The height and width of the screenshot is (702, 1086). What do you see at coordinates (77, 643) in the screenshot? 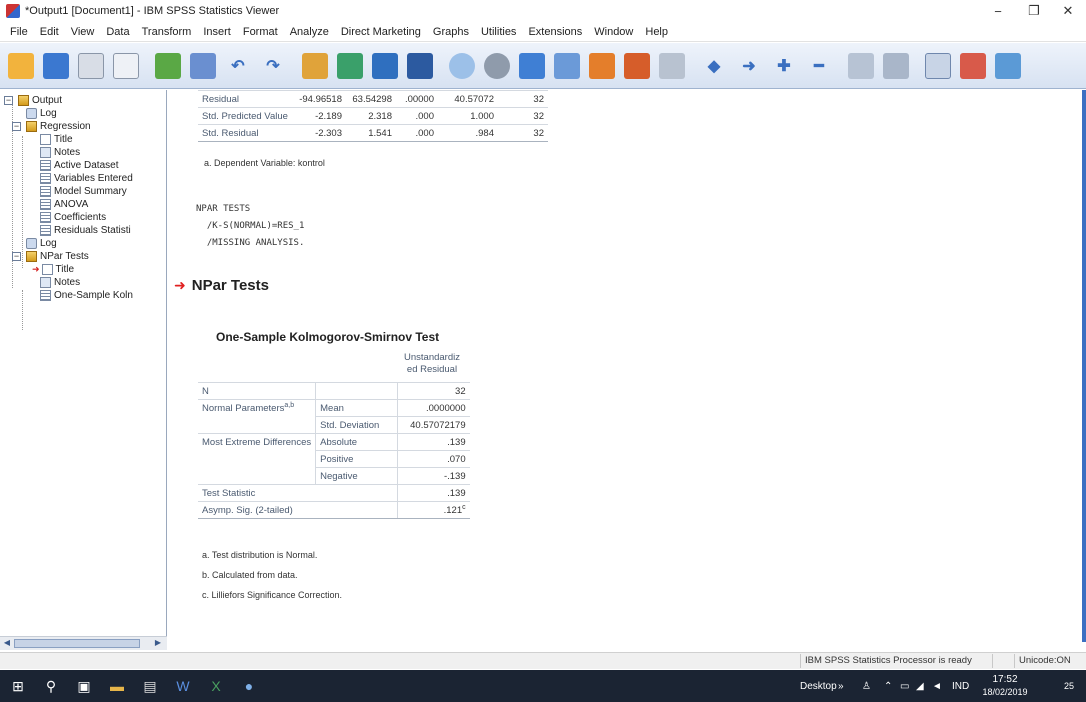
I see `scrollbar-thumb` at bounding box center [77, 643].